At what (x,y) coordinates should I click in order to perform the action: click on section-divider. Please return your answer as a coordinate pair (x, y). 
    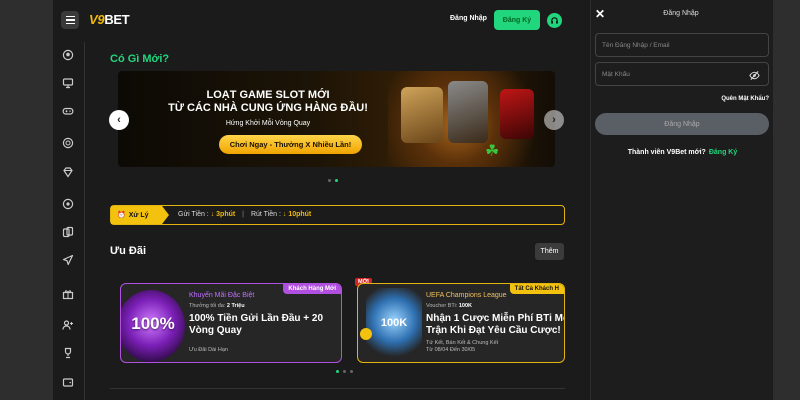
    Looking at the image, I should click on (337, 388).